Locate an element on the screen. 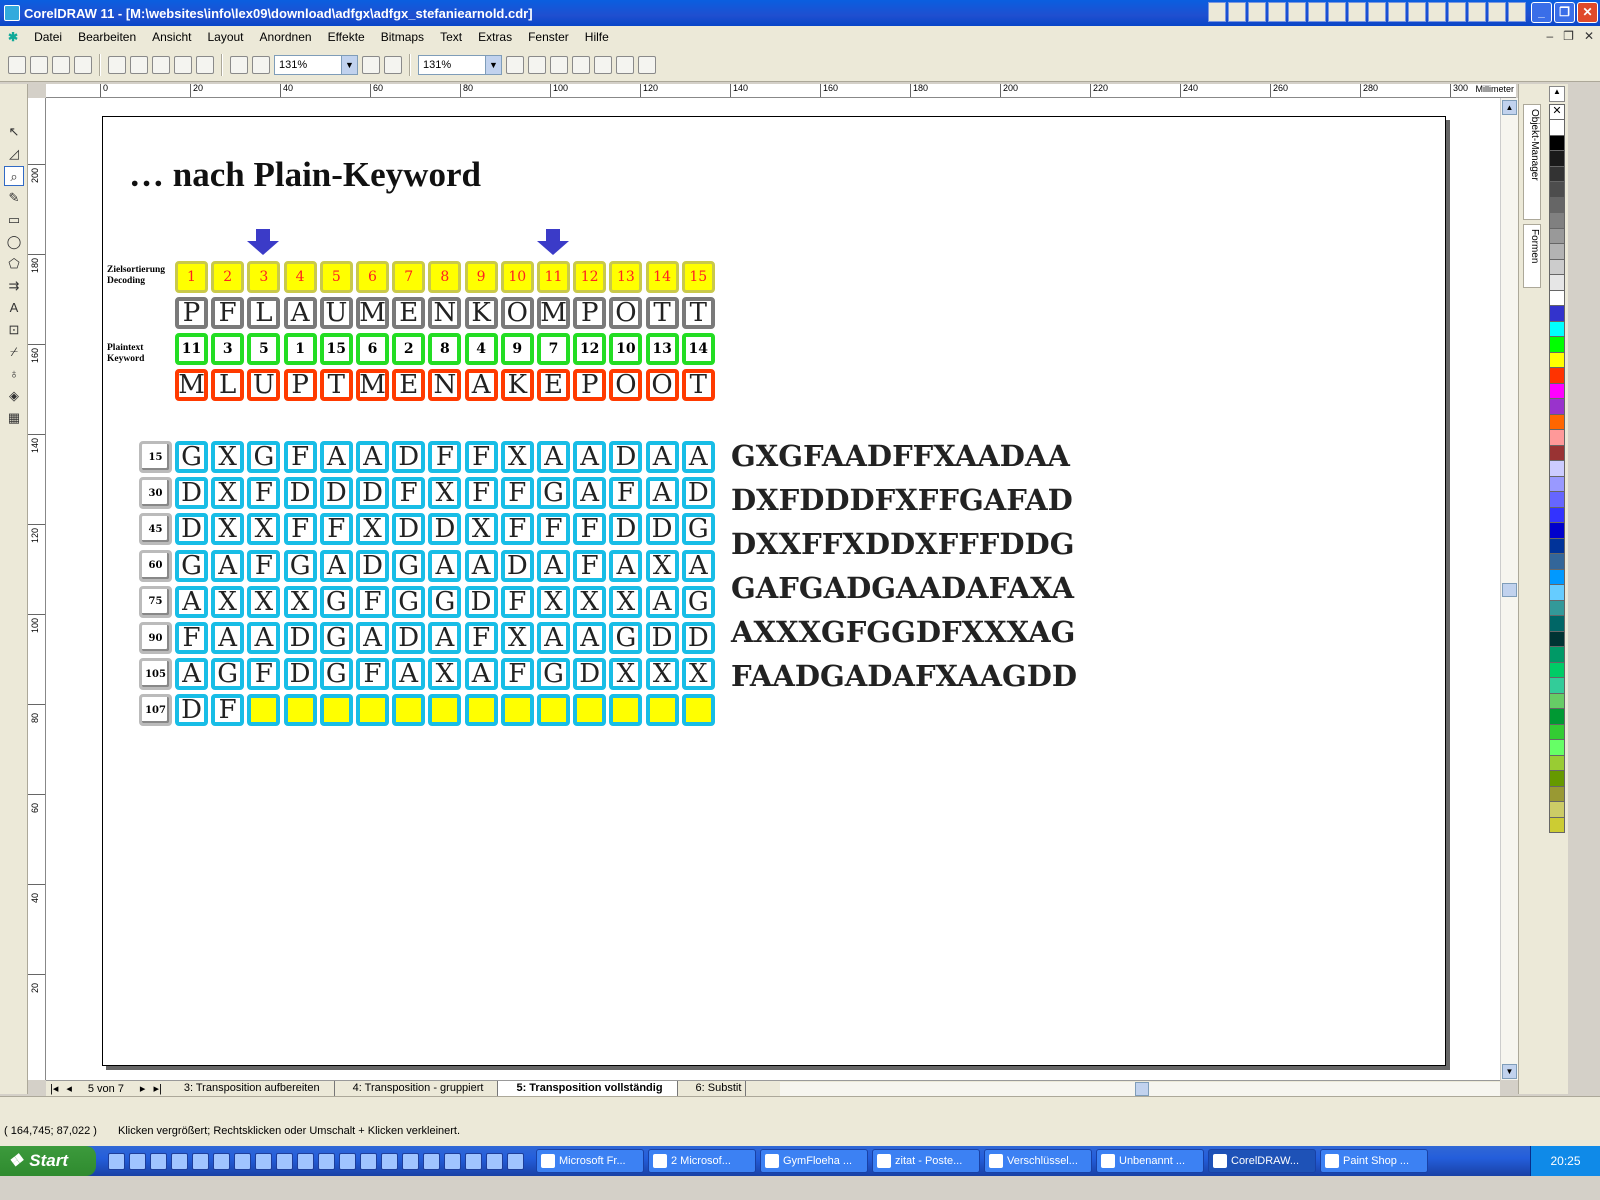 The height and width of the screenshot is (1200, 1600). menu-datei: Datei is located at coordinates (48, 37).